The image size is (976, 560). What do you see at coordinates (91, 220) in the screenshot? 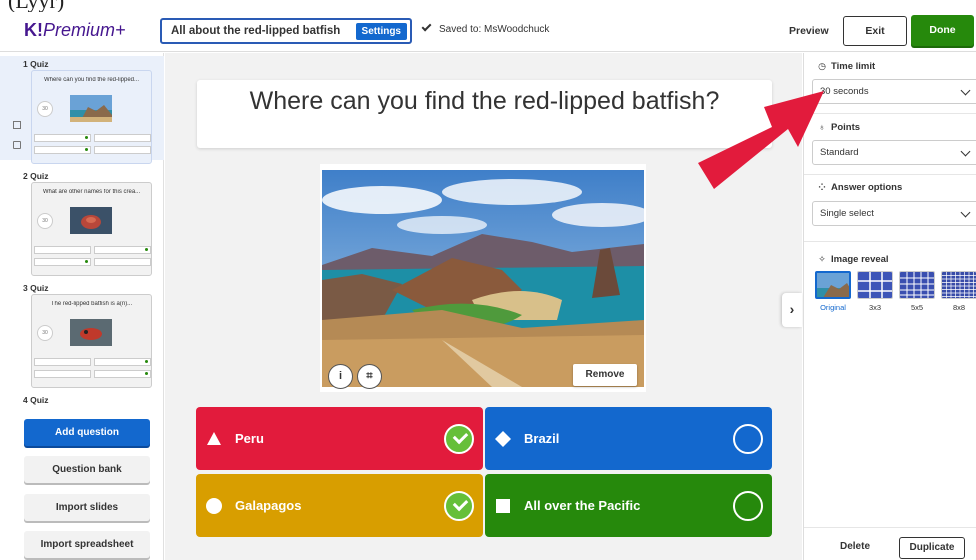
I see `slide-2-image` at bounding box center [91, 220].